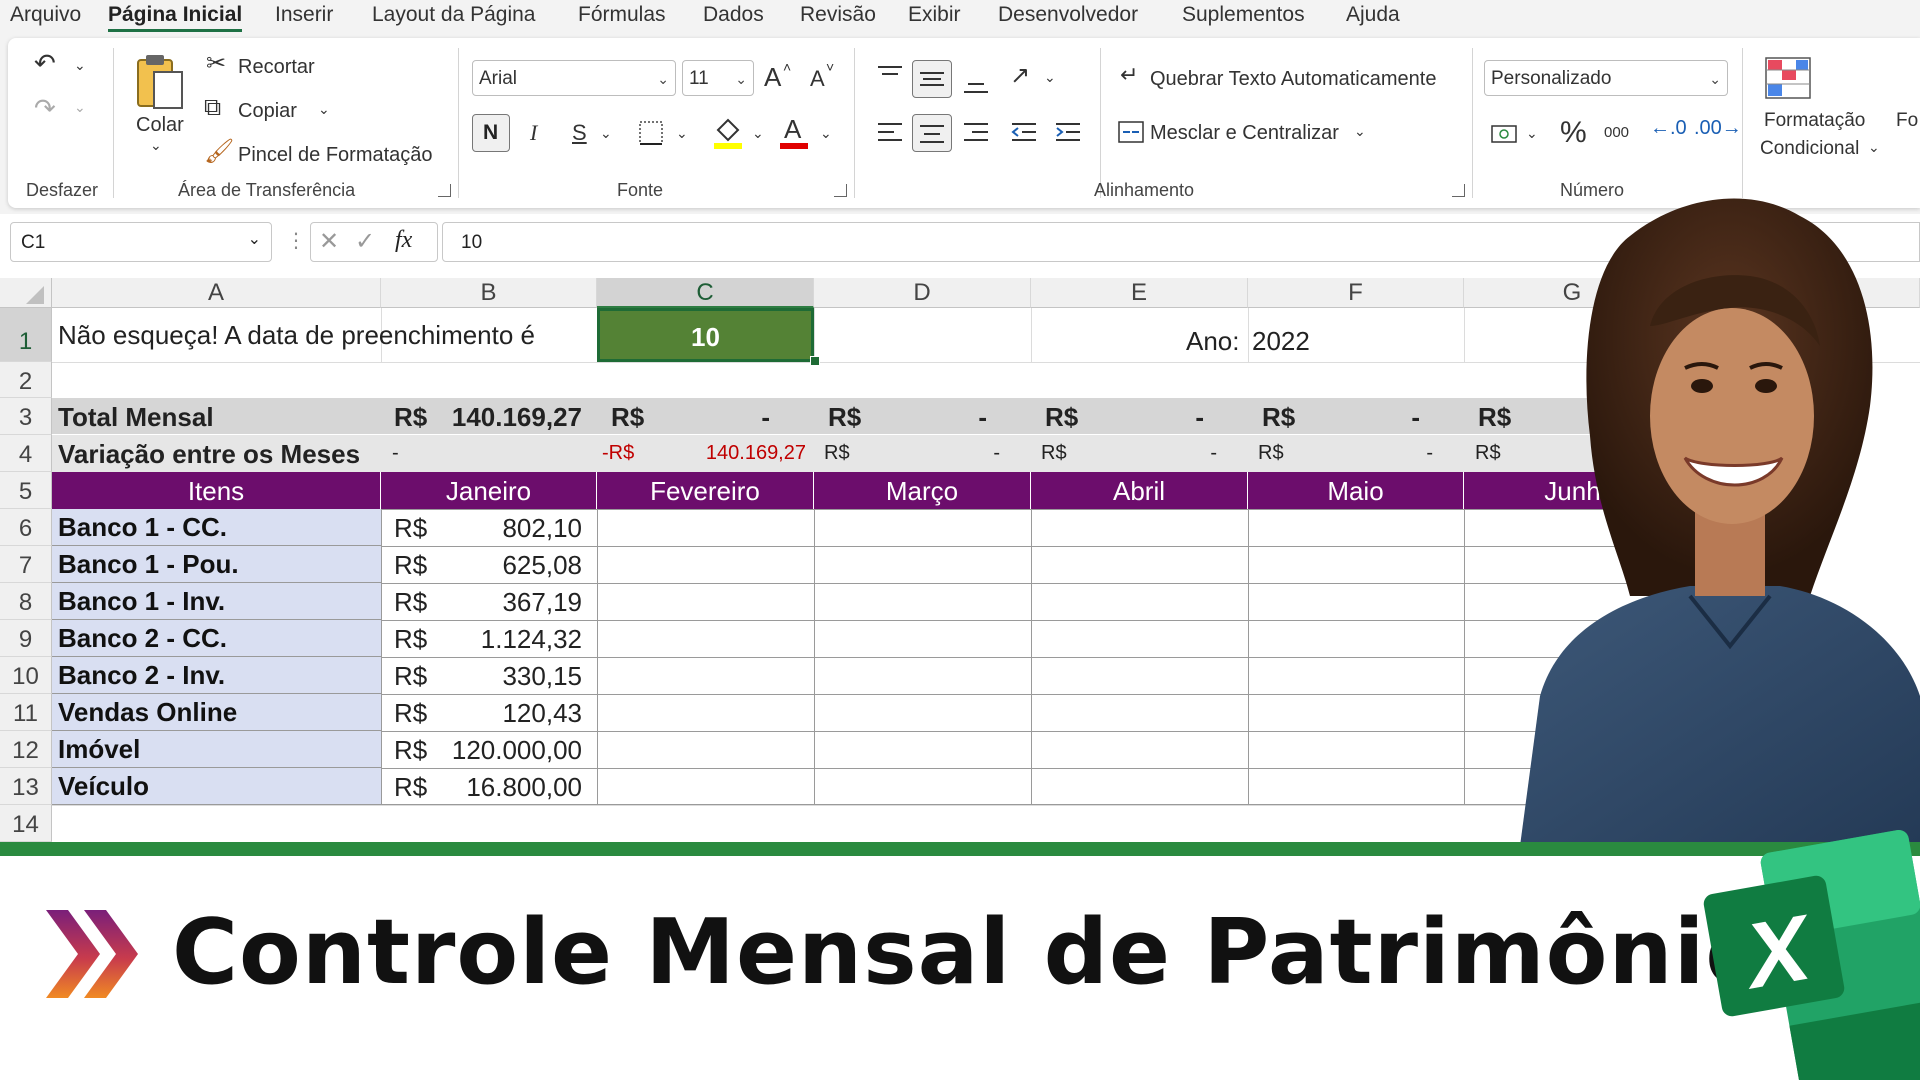  I want to click on scissors-icon: ✂, so click(216, 64).